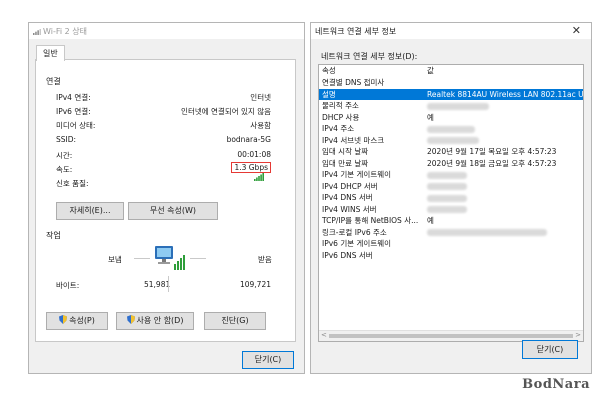 The width and height of the screenshot is (600, 400). What do you see at coordinates (329, 94) in the screenshot?
I see `property-name: 설명` at bounding box center [329, 94].